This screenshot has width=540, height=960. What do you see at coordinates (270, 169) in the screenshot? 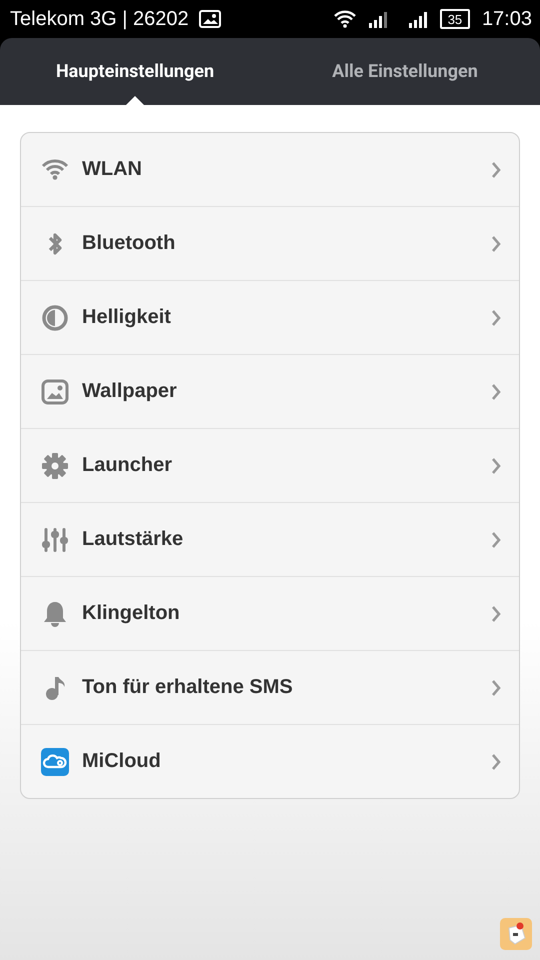
I see `settings-item: WLAN` at bounding box center [270, 169].